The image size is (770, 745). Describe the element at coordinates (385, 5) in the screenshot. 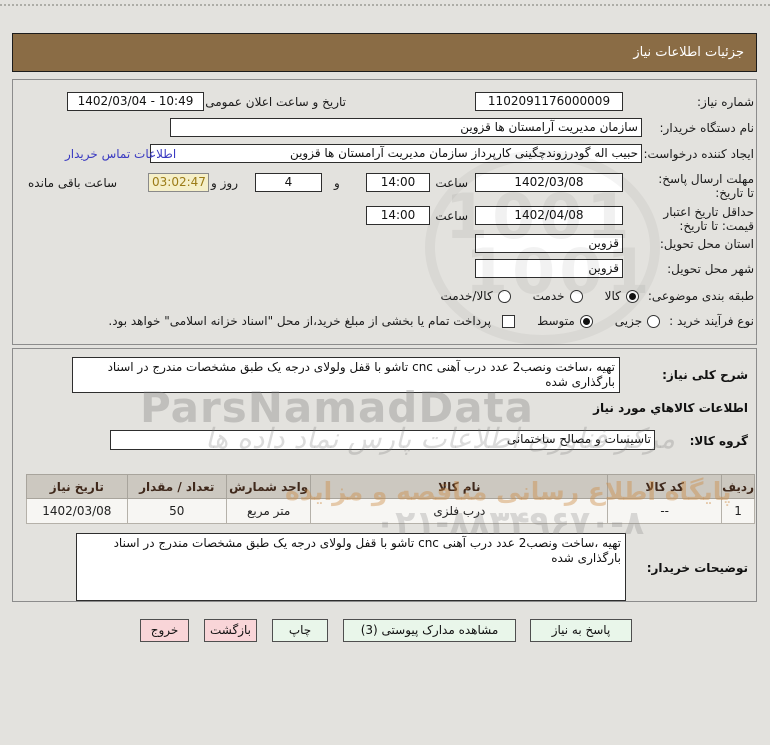

I see `top-dotted-divider` at that location.